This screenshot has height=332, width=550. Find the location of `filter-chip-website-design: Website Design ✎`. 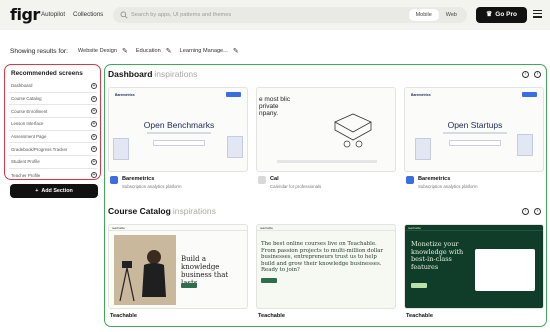

filter-chip-website-design: Website Design ✎ is located at coordinates (103, 51).